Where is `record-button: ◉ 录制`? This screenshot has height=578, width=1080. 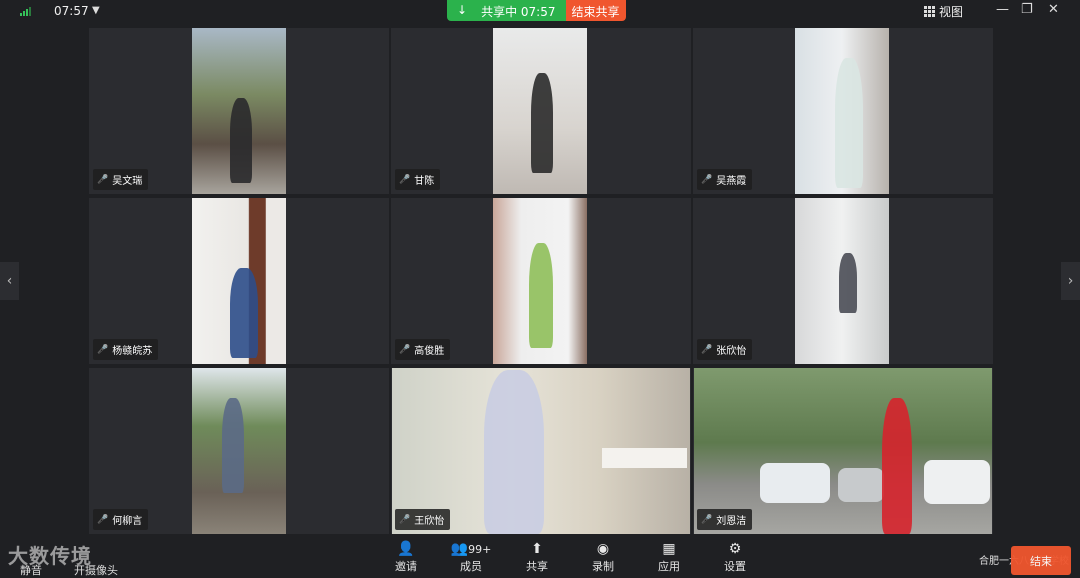
record-button: ◉ 录制 is located at coordinates (603, 557).